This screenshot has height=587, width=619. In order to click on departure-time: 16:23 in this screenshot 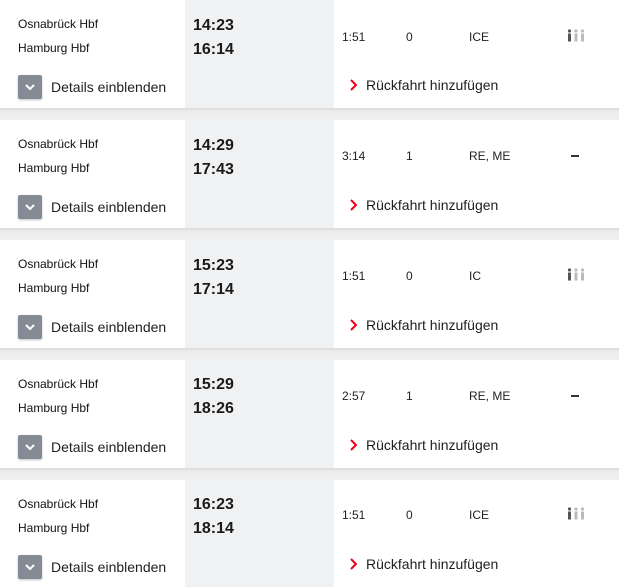, I will do `click(213, 504)`.